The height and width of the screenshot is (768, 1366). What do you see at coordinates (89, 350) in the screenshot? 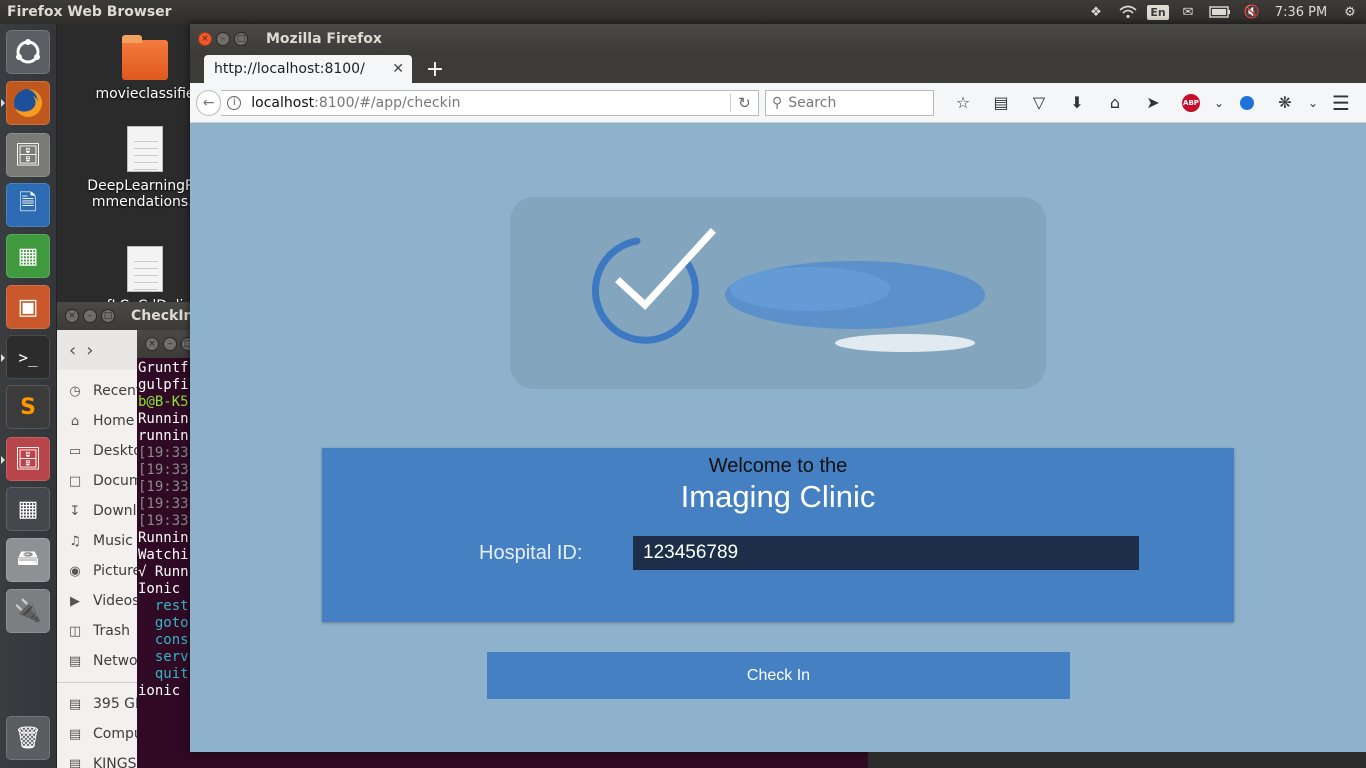
I see `forward-arrow-icon: ›` at bounding box center [89, 350].